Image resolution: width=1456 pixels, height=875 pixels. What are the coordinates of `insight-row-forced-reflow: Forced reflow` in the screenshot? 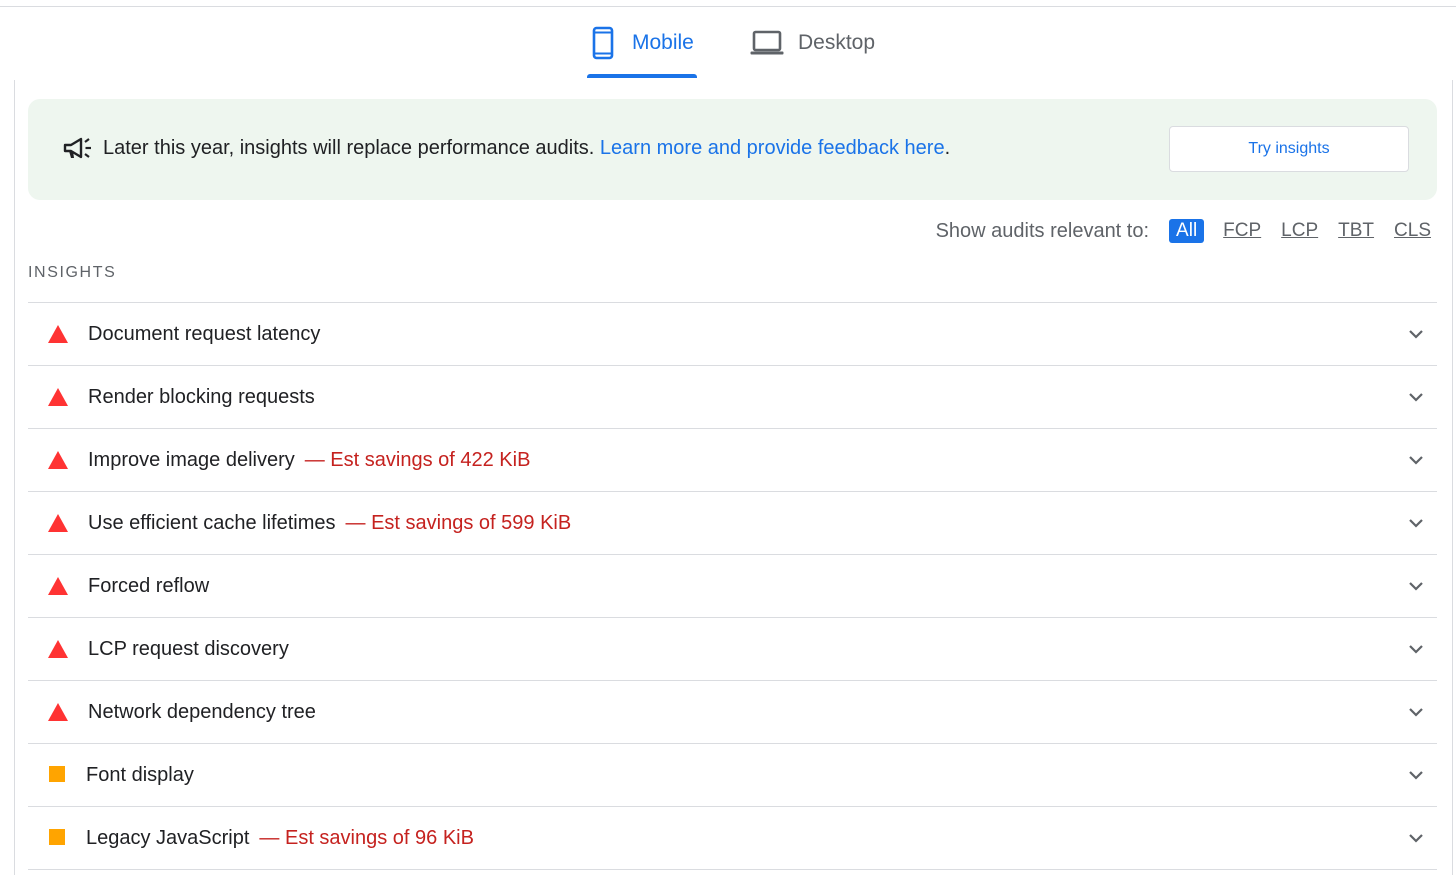 It's located at (732, 586).